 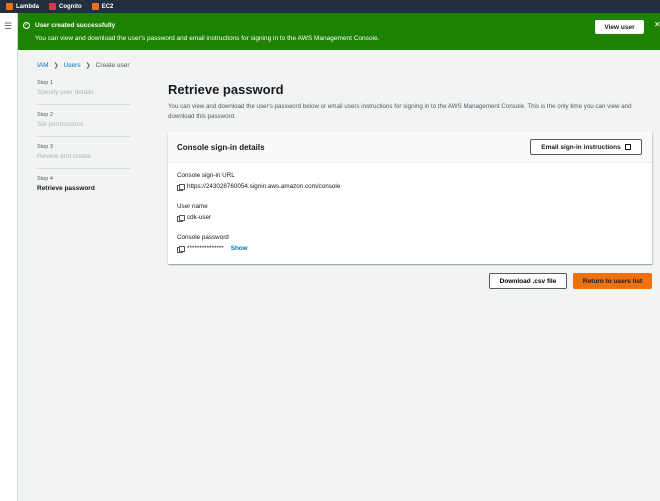 I want to click on console-password-label: Console password, so click(x=203, y=237).